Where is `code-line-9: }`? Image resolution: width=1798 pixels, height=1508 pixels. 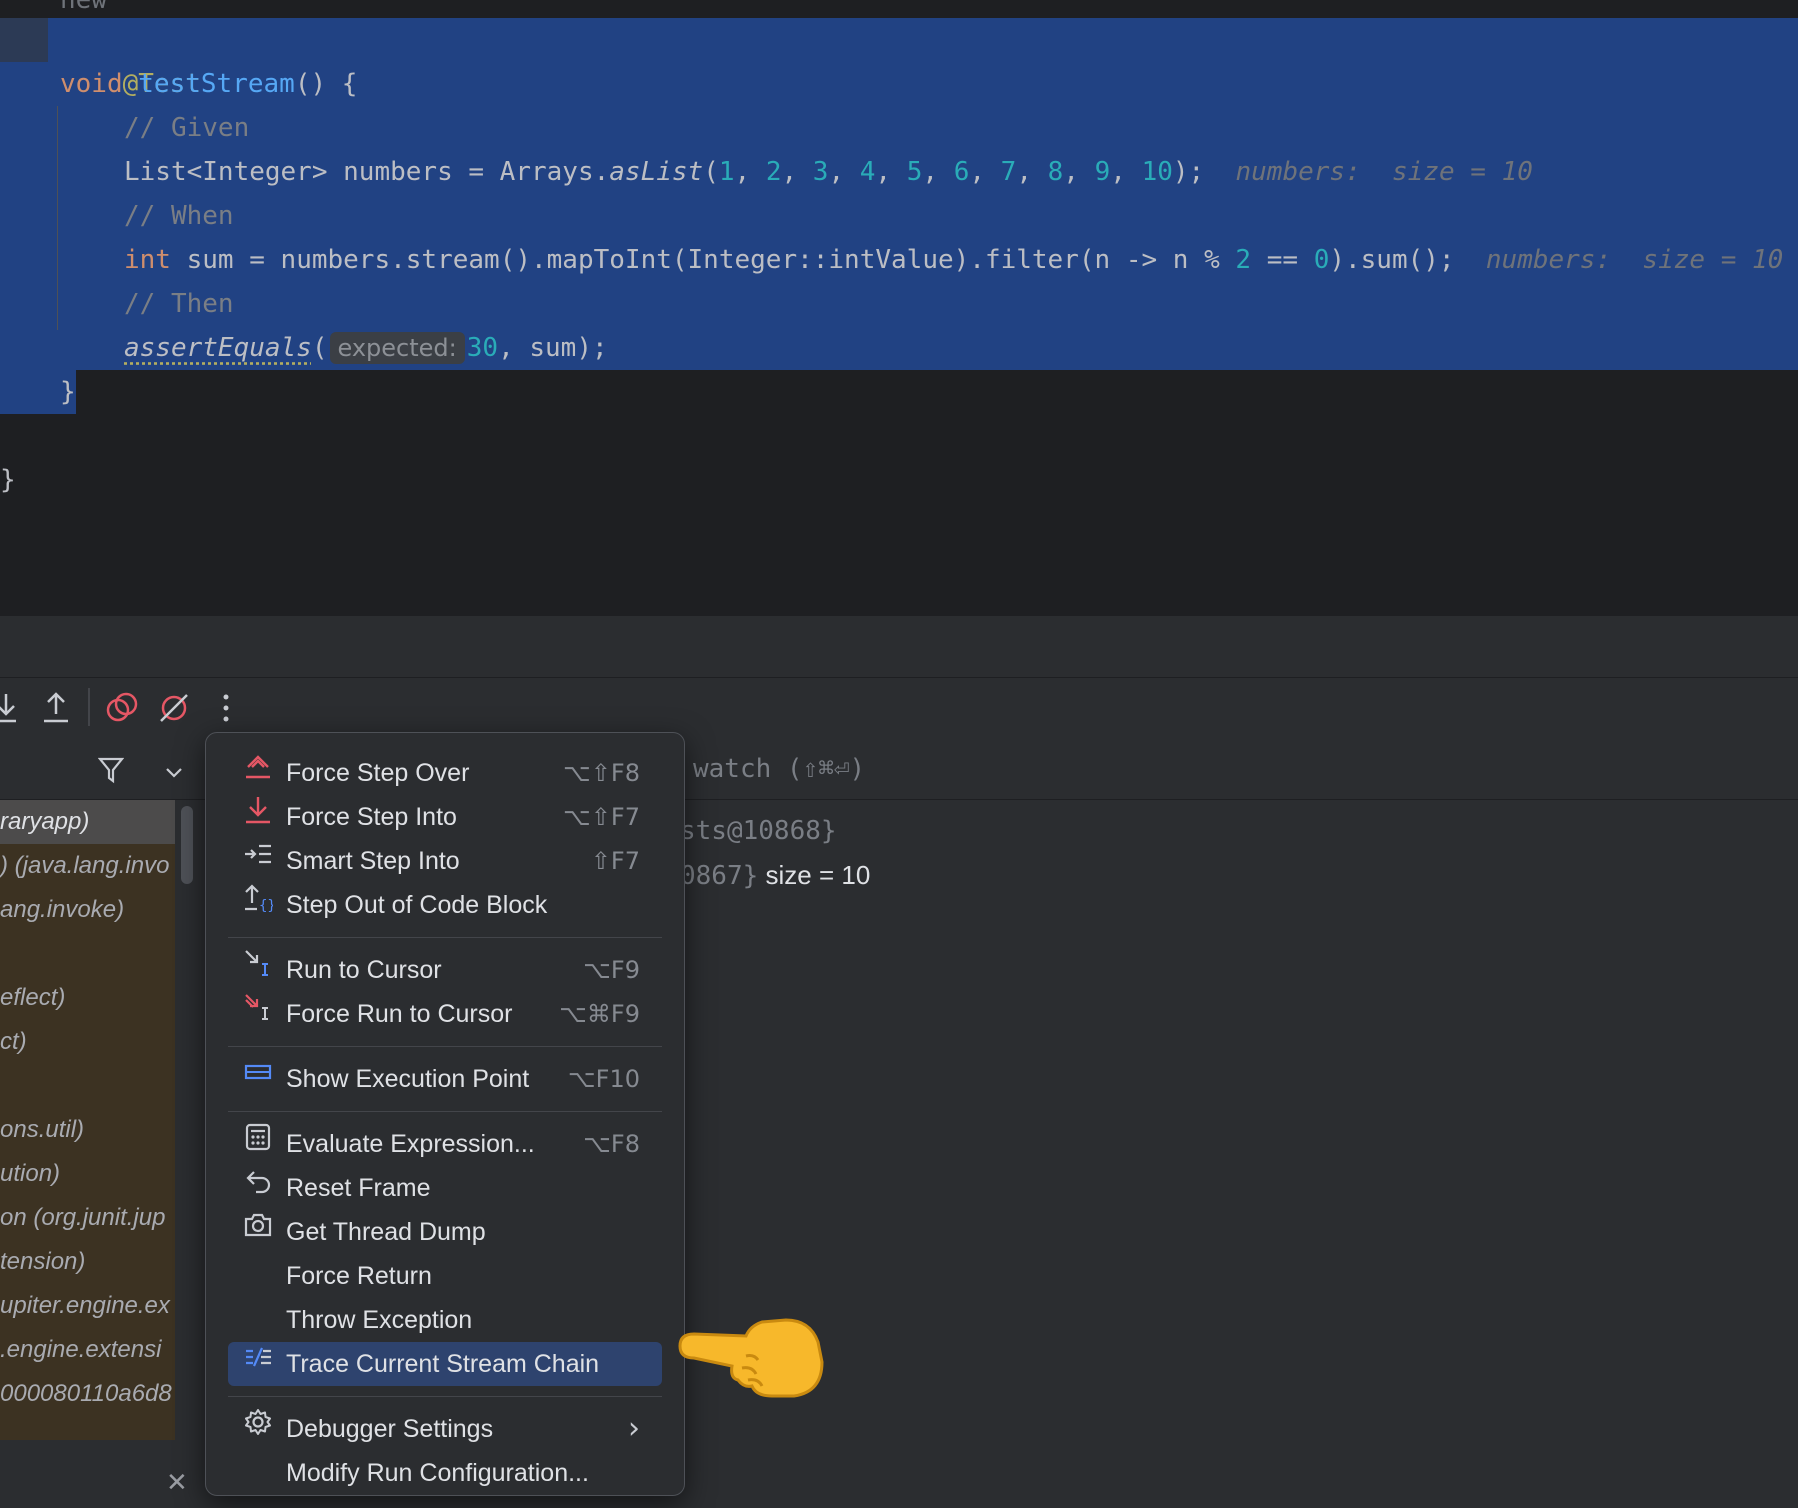 code-line-9: } is located at coordinates (68, 392).